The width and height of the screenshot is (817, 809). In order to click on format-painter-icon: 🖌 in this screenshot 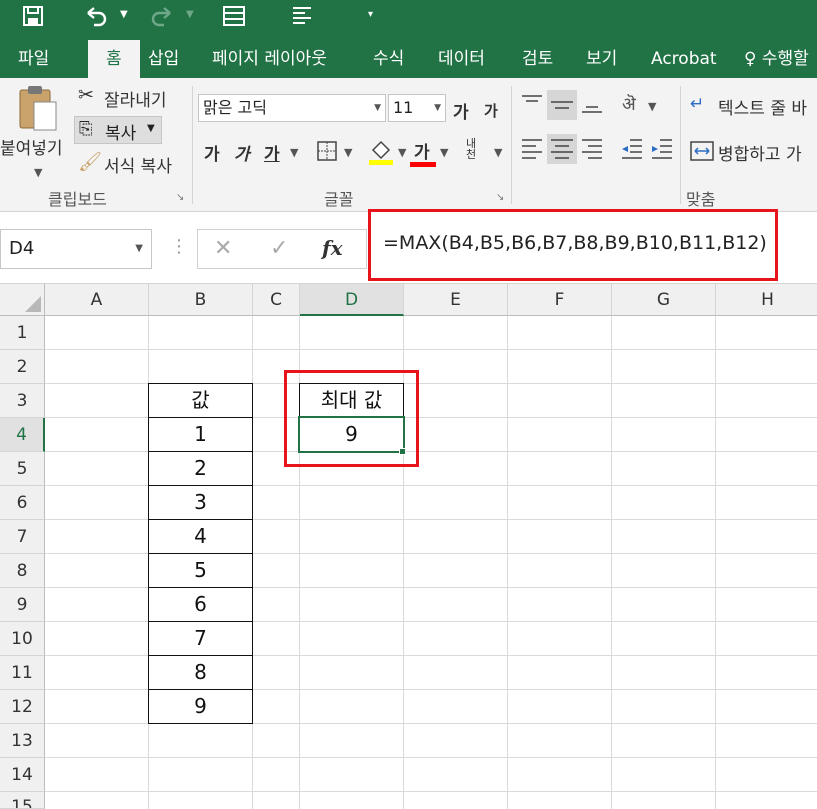, I will do `click(90, 161)`.